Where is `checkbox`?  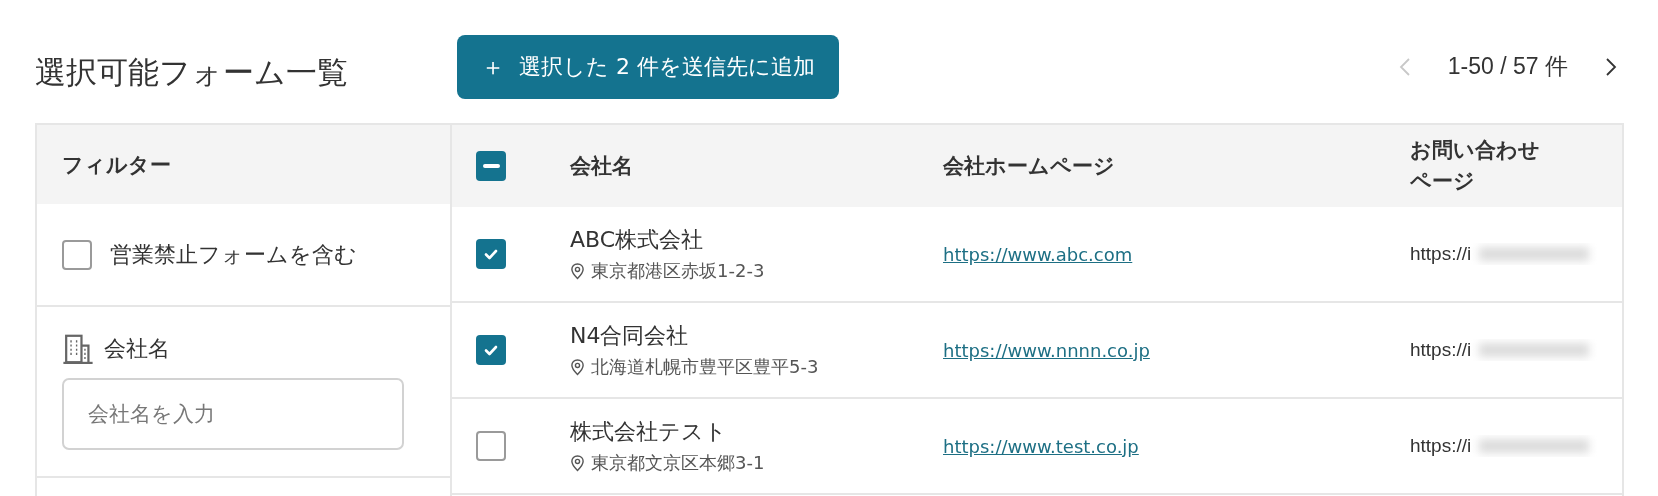
checkbox is located at coordinates (77, 254).